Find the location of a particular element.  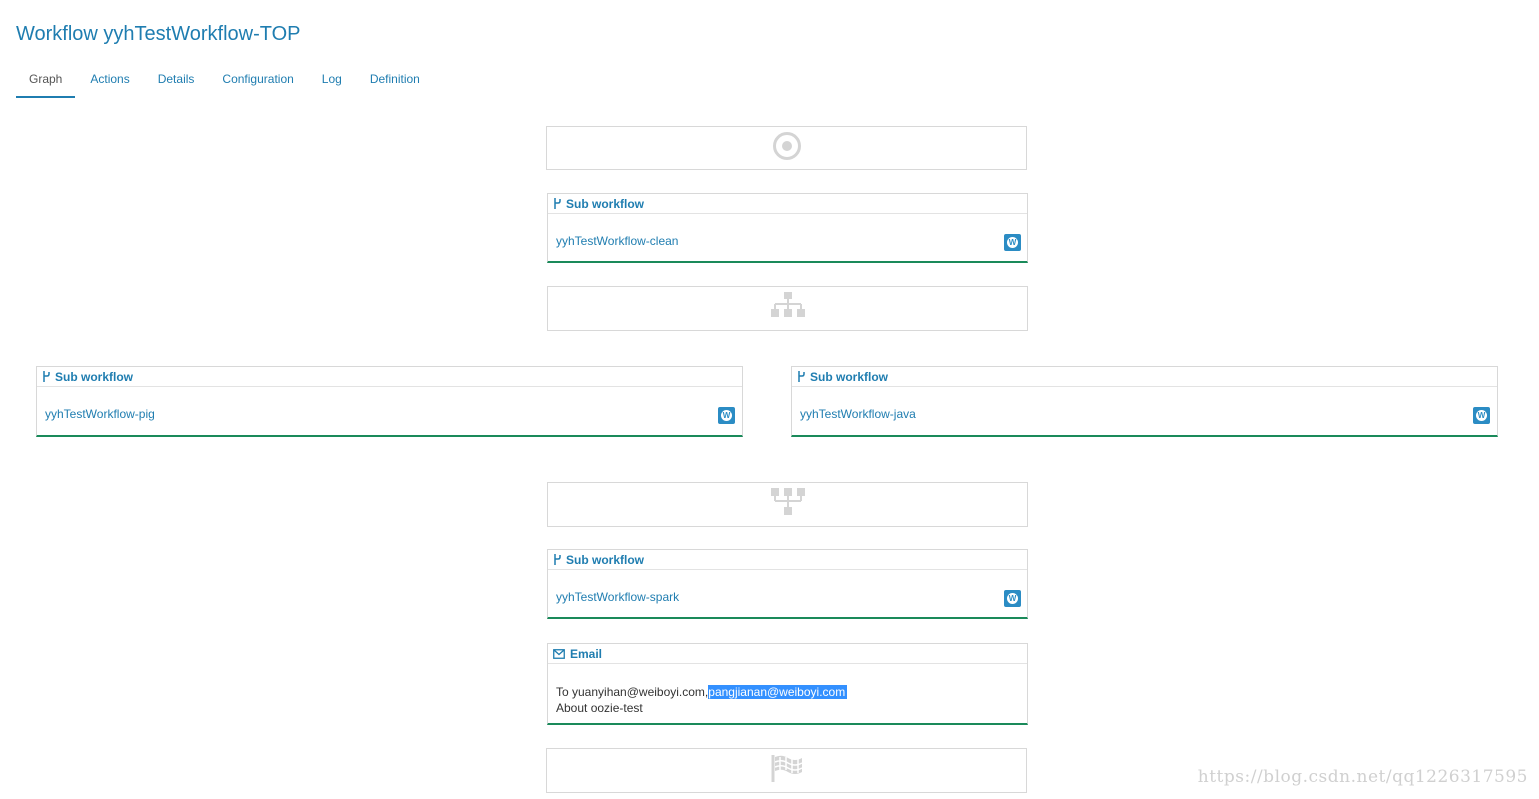

join-icon is located at coordinates (788, 504).